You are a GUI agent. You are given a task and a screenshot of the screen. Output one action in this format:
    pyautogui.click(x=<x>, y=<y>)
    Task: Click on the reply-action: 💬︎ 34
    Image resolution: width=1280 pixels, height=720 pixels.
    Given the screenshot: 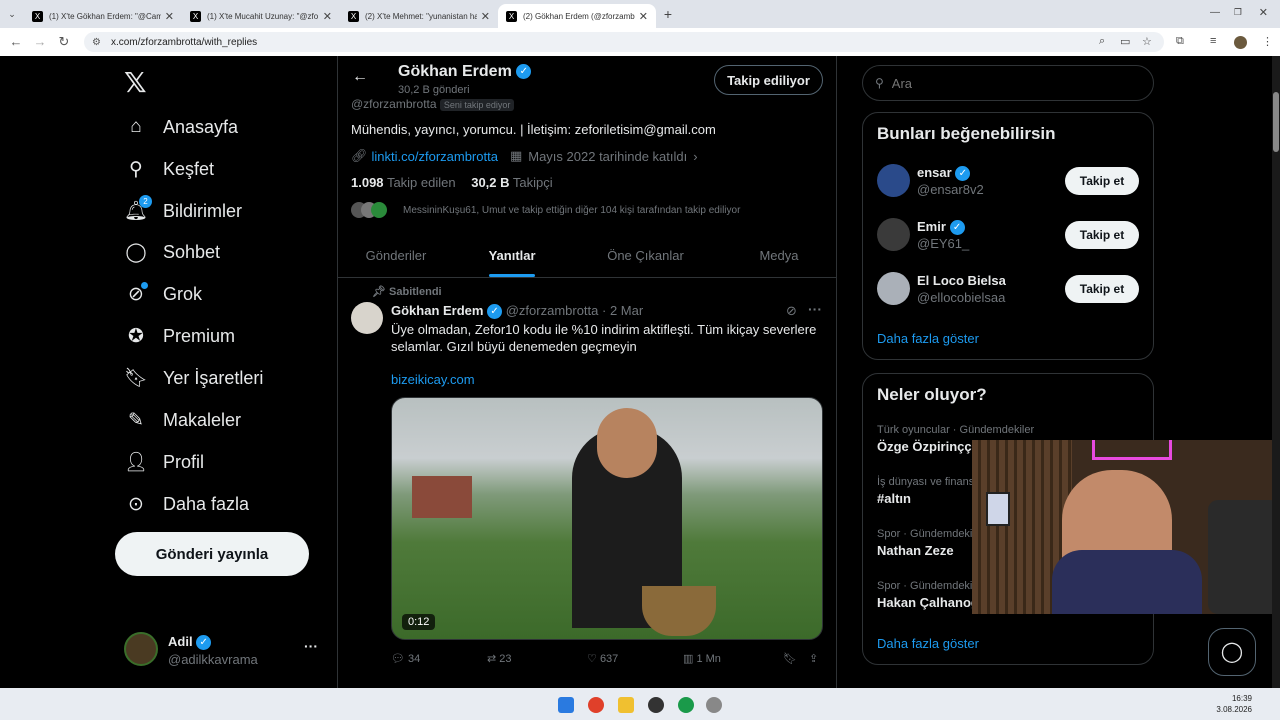 What is the action you would take?
    pyautogui.click(x=405, y=658)
    